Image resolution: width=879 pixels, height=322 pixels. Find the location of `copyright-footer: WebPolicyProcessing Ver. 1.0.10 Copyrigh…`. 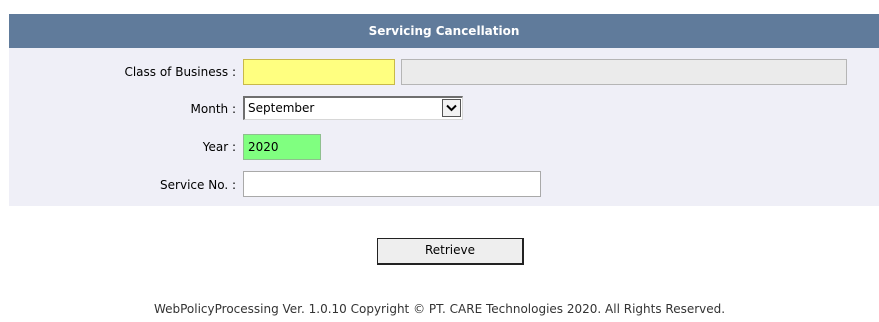

copyright-footer: WebPolicyProcessing Ver. 1.0.10 Copyrigh… is located at coordinates (439, 309).